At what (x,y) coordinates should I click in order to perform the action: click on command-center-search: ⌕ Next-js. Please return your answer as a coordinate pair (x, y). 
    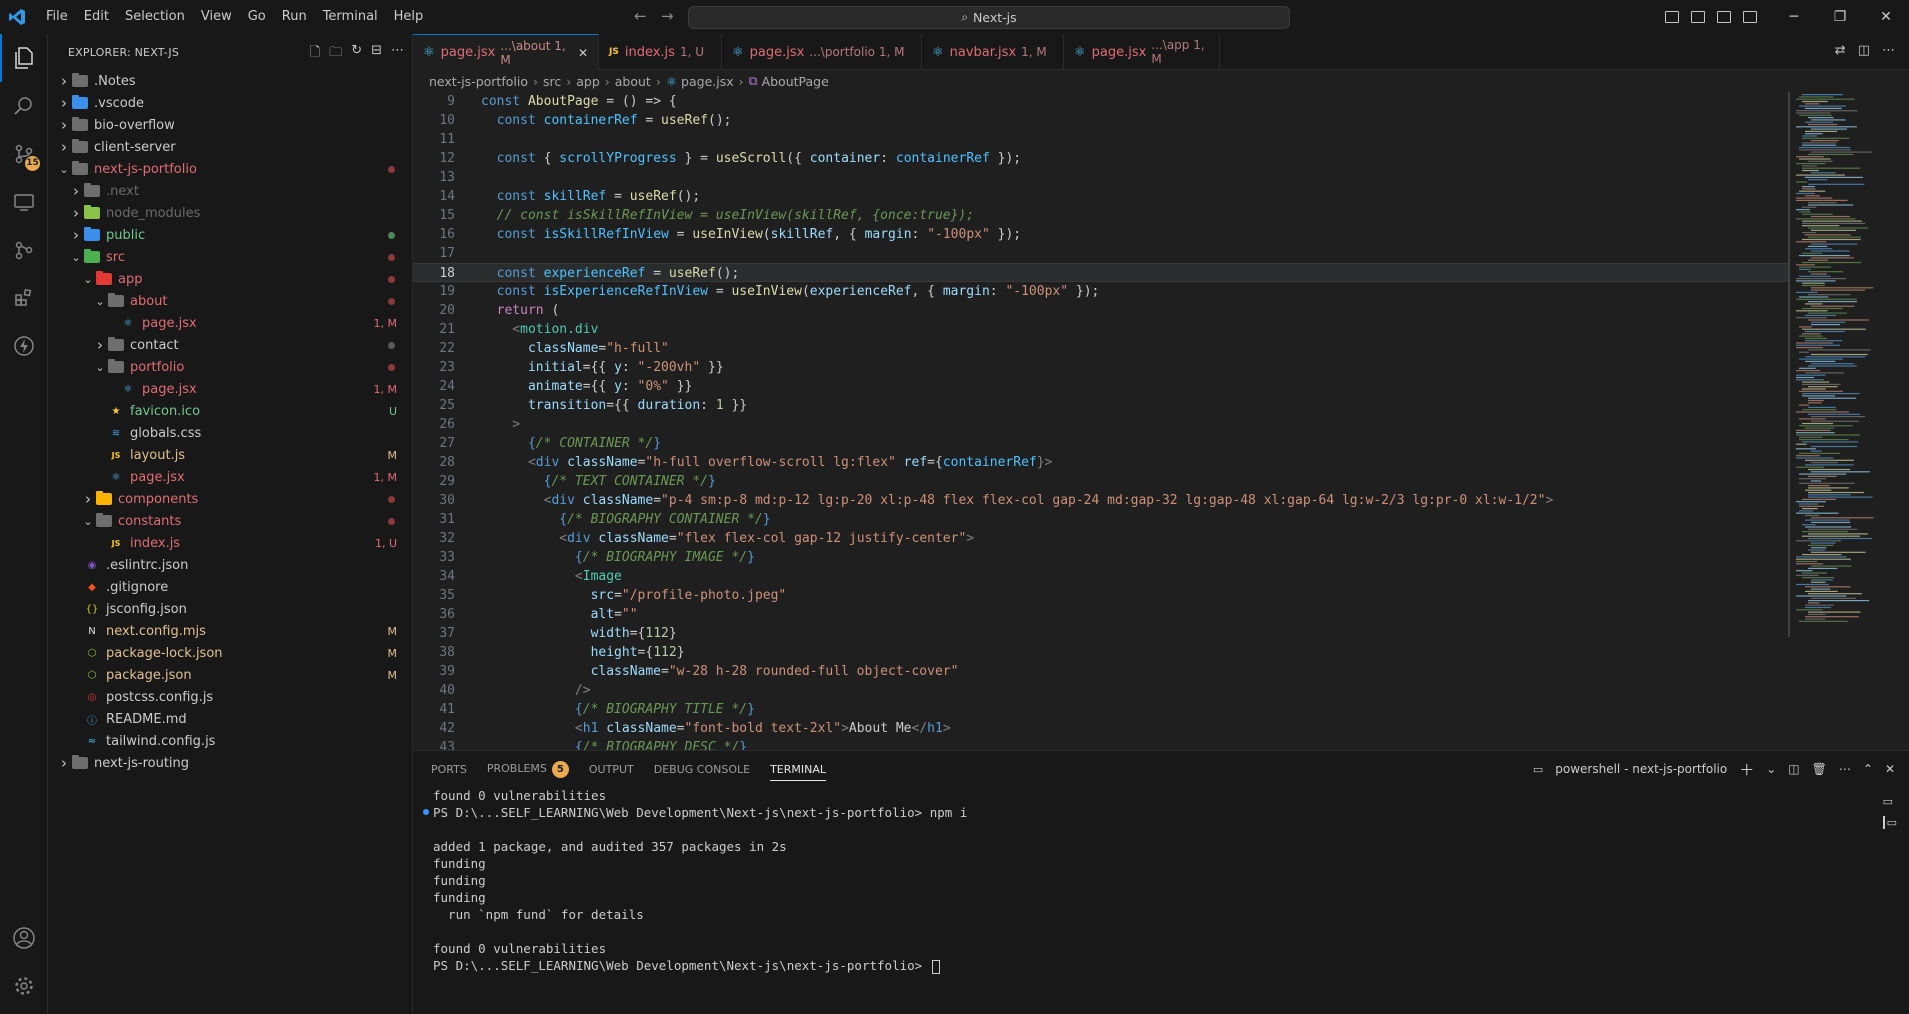
    Looking at the image, I should click on (989, 17).